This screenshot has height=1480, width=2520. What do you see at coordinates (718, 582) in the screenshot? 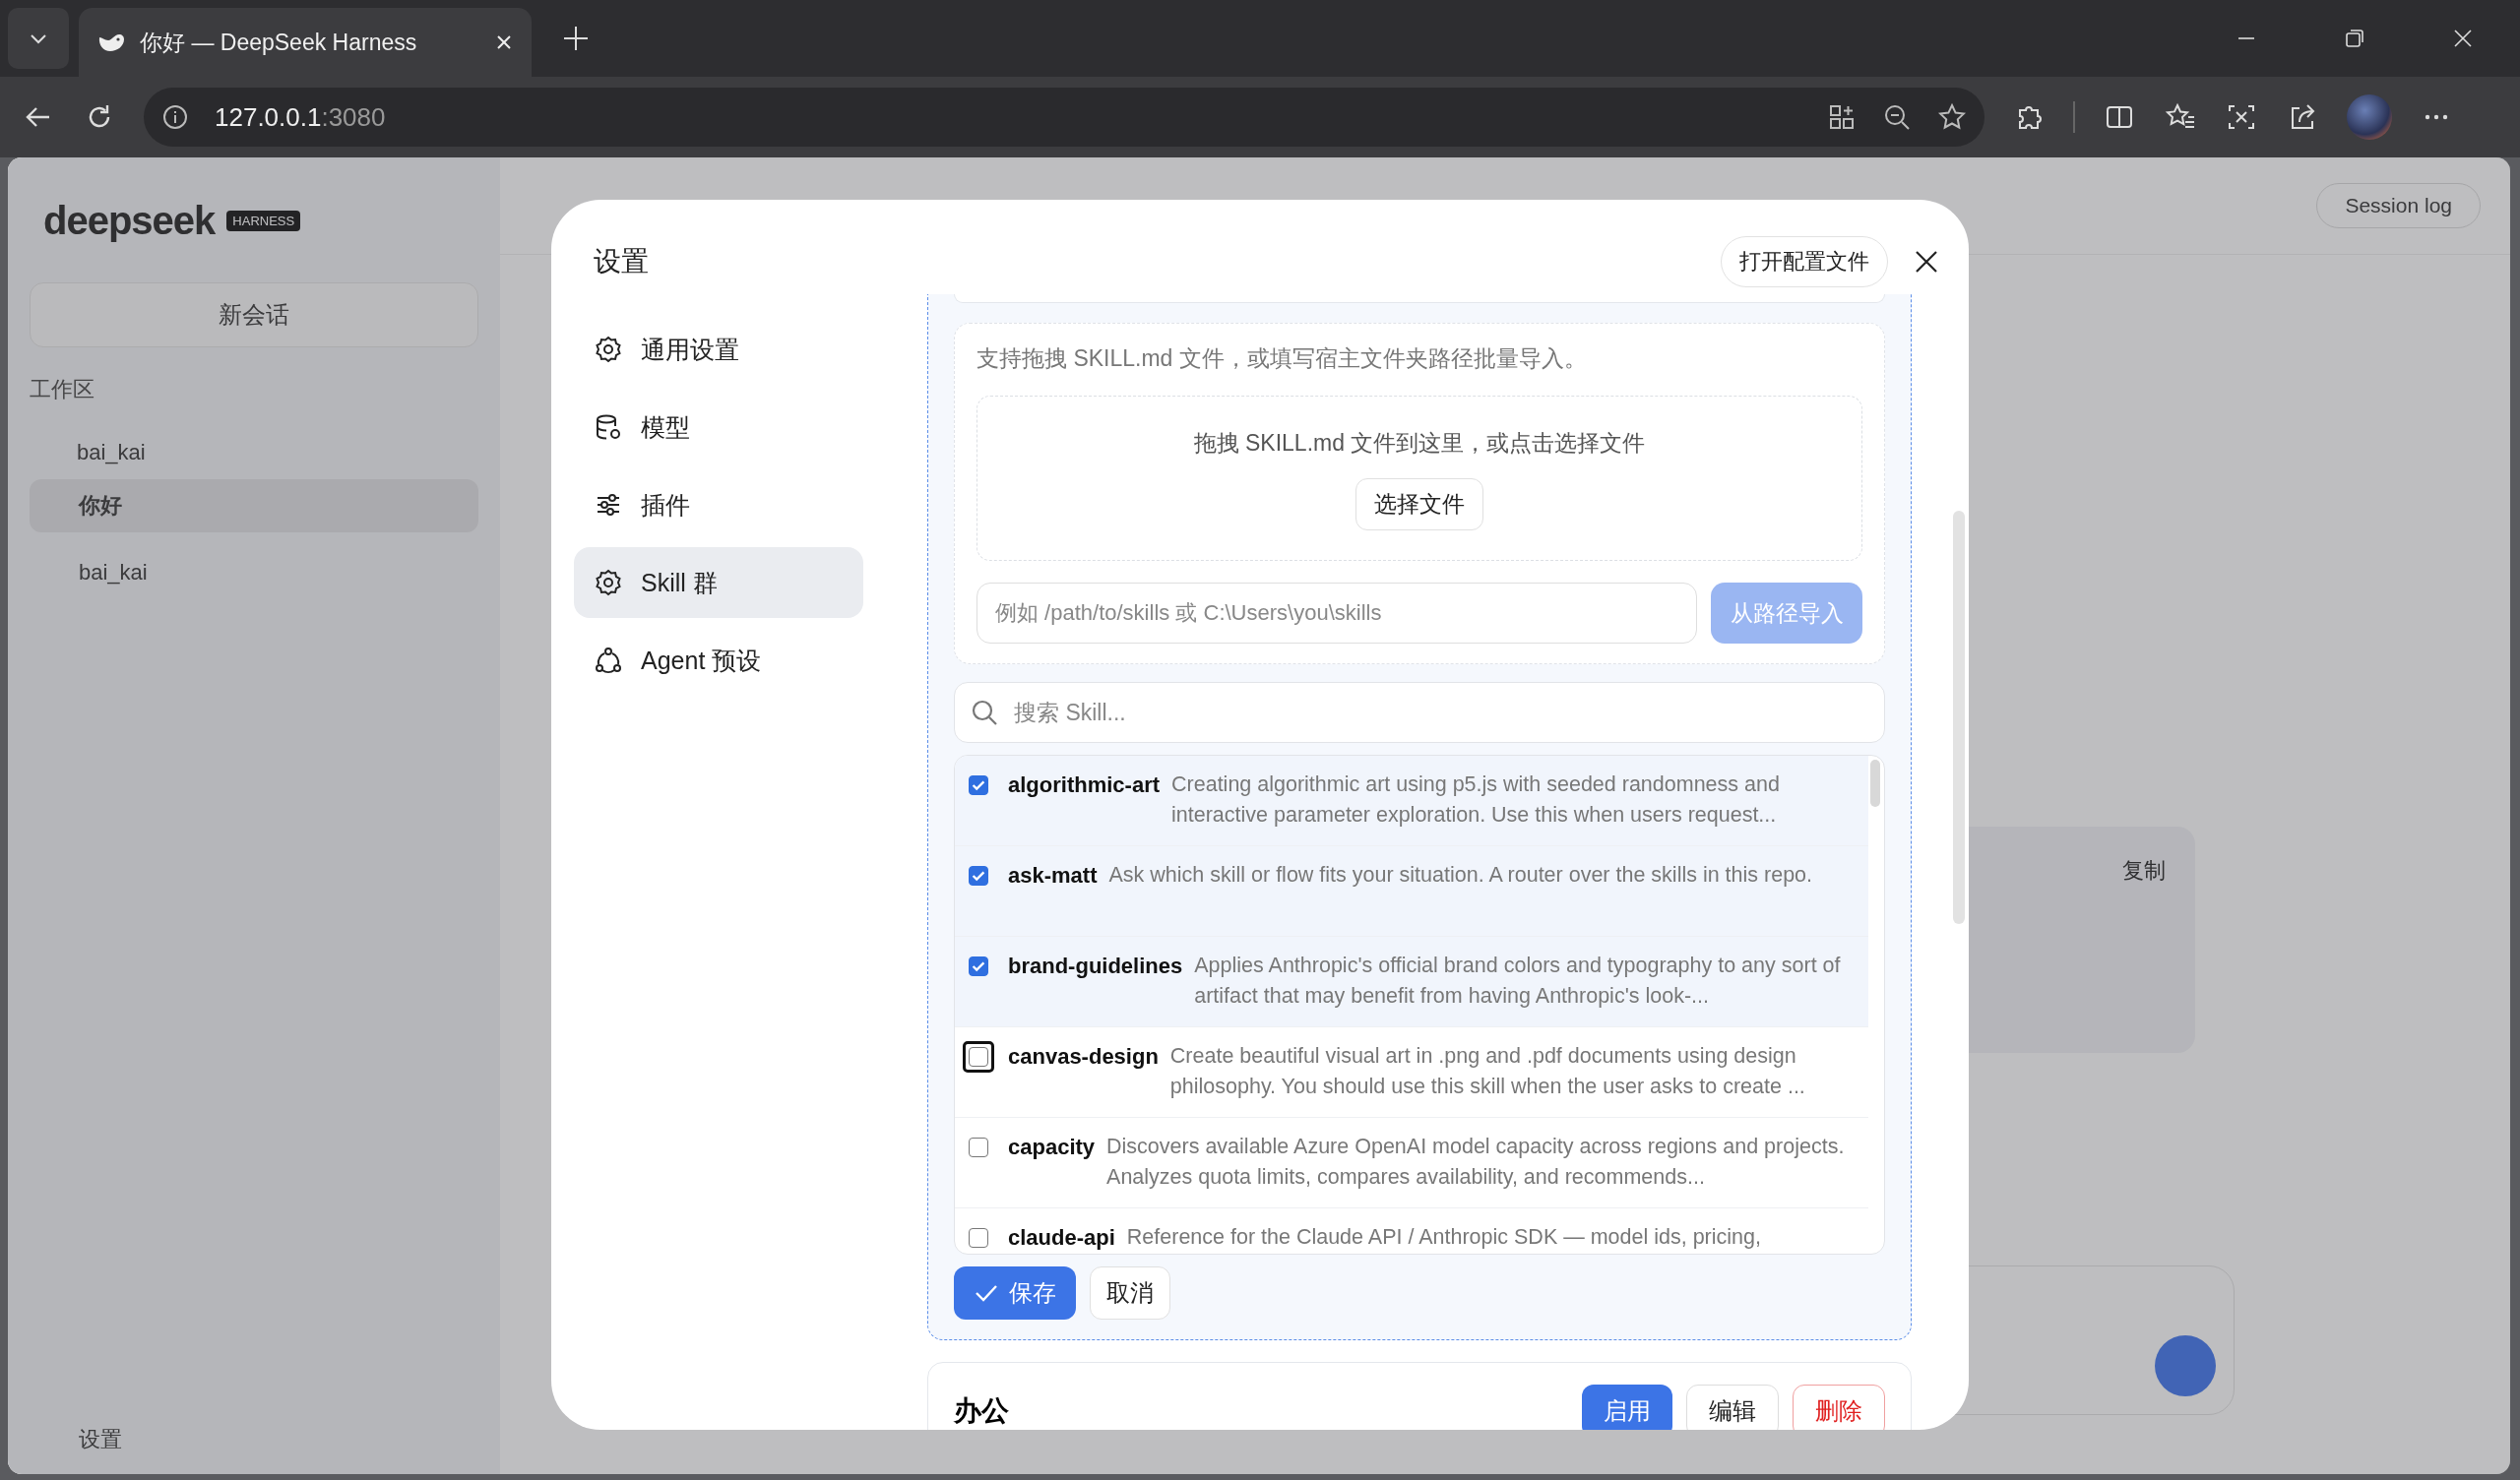
I see `nav-item: Skill 群` at bounding box center [718, 582].